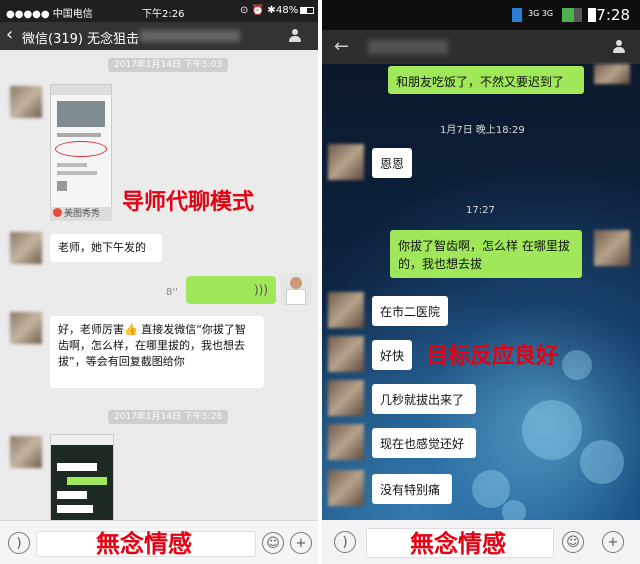 This screenshot has height=564, width=640. What do you see at coordinates (9, 35) in the screenshot?
I see `back-chevron-icon: ‹` at bounding box center [9, 35].